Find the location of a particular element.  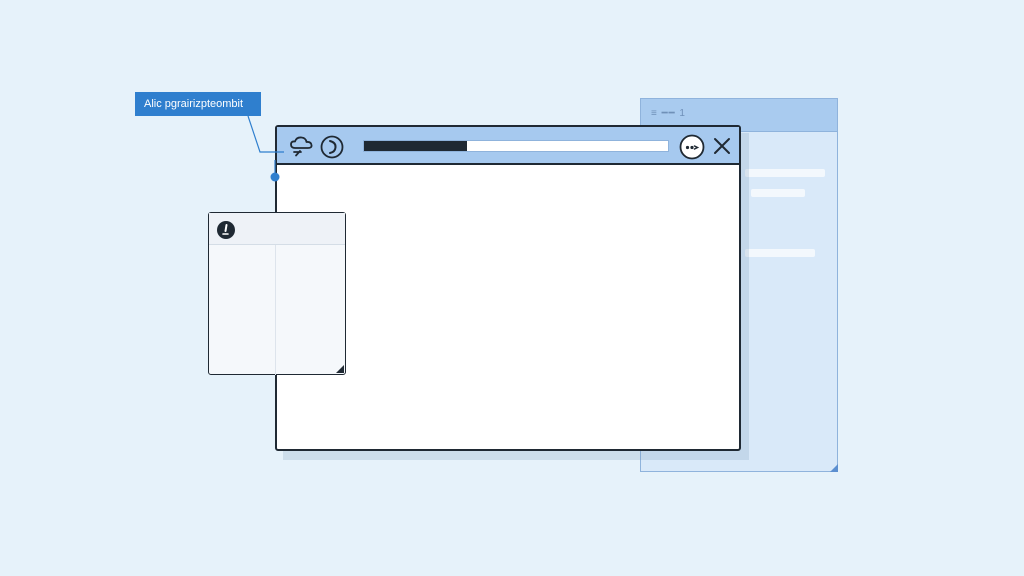

progress-fill is located at coordinates (416, 146).